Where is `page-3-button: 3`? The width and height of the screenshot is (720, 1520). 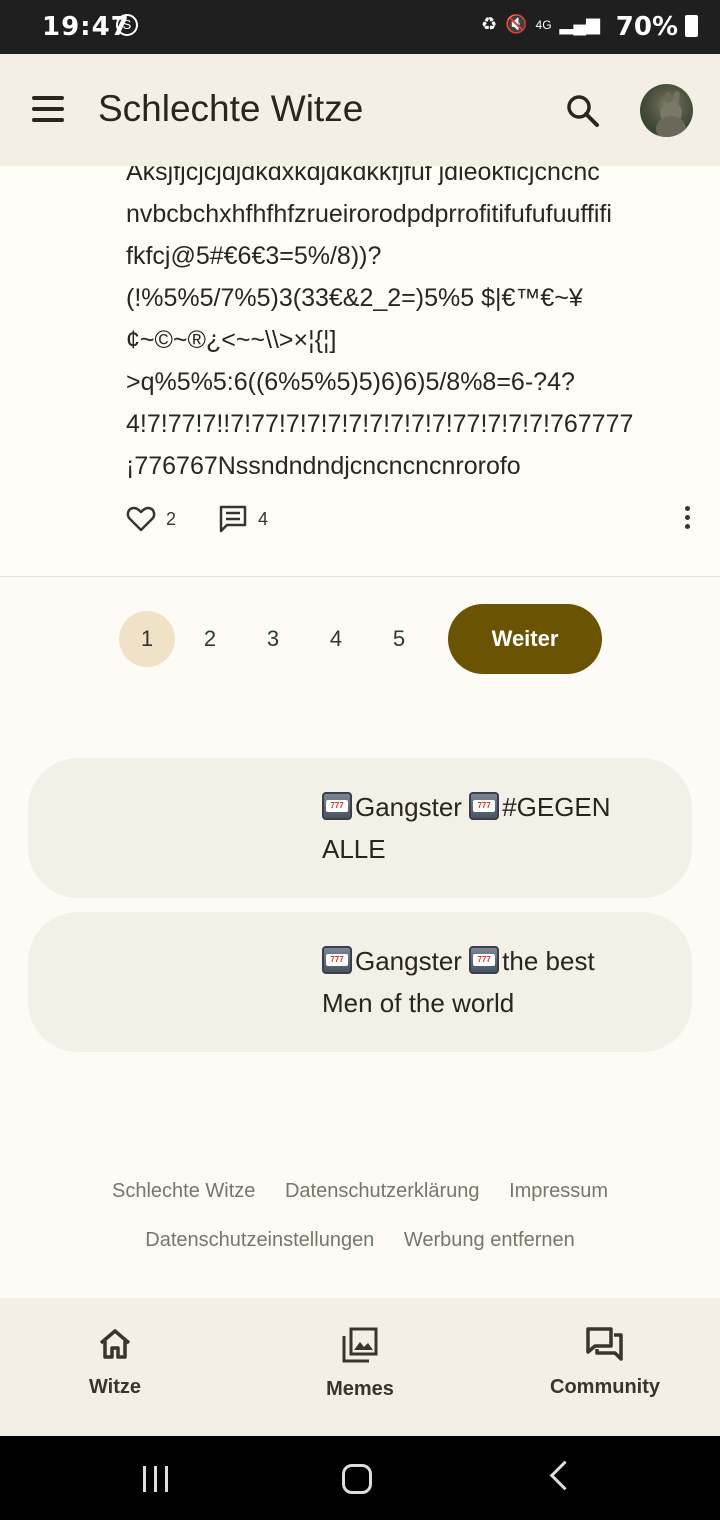
page-3-button: 3 is located at coordinates (273, 639).